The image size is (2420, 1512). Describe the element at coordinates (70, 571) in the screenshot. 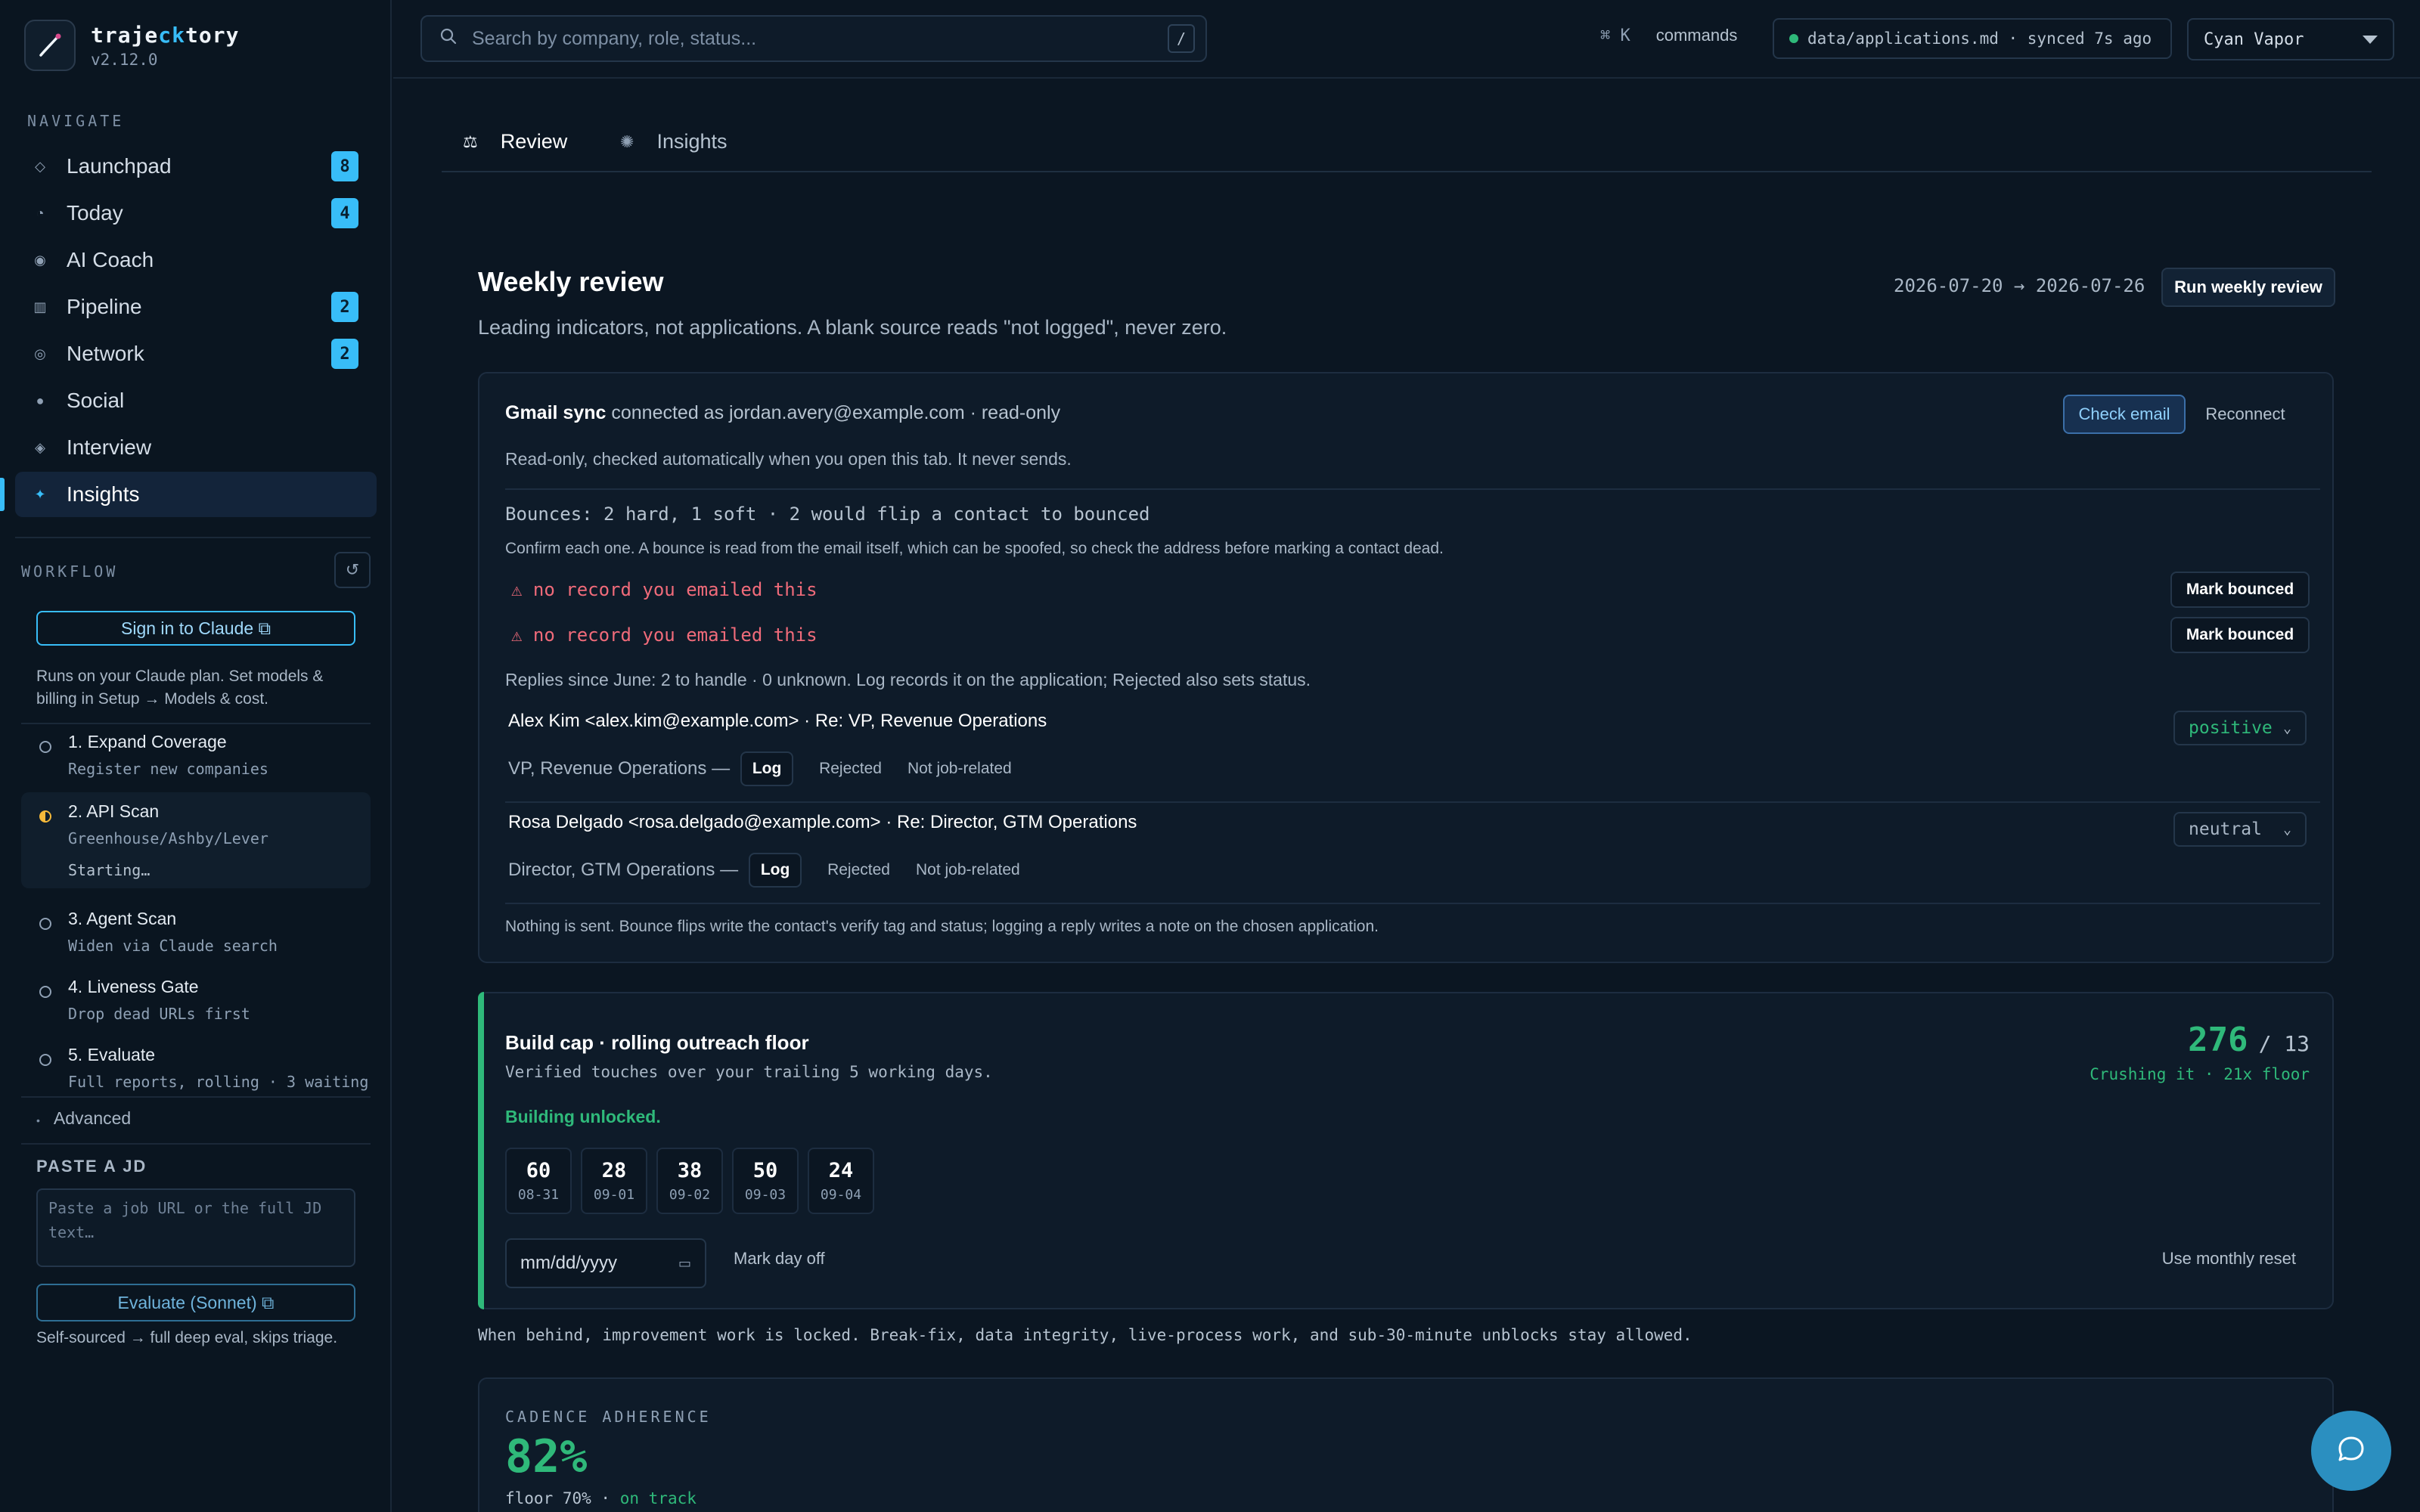

I see `workflow-heading: WORKFLOW` at that location.